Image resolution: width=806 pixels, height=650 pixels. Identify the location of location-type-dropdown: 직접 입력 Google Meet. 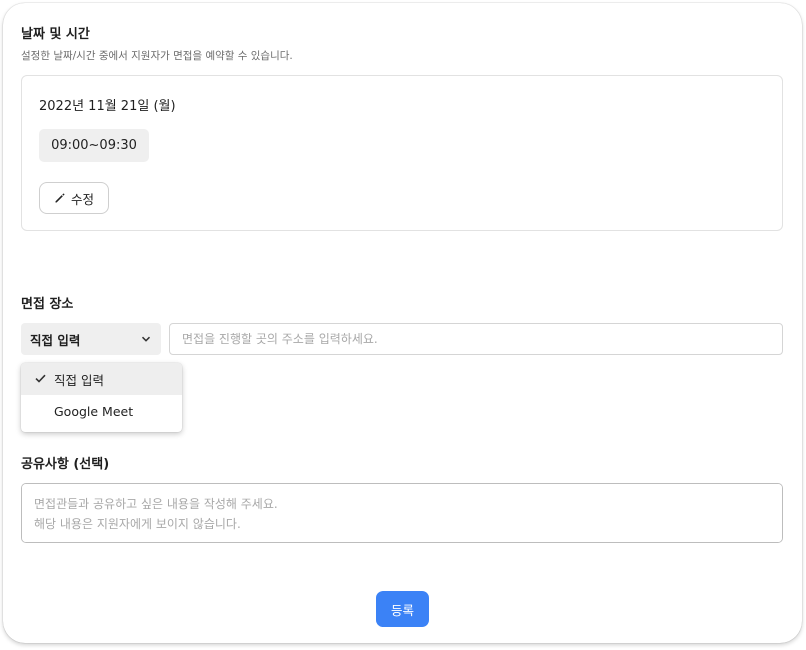
(101, 397).